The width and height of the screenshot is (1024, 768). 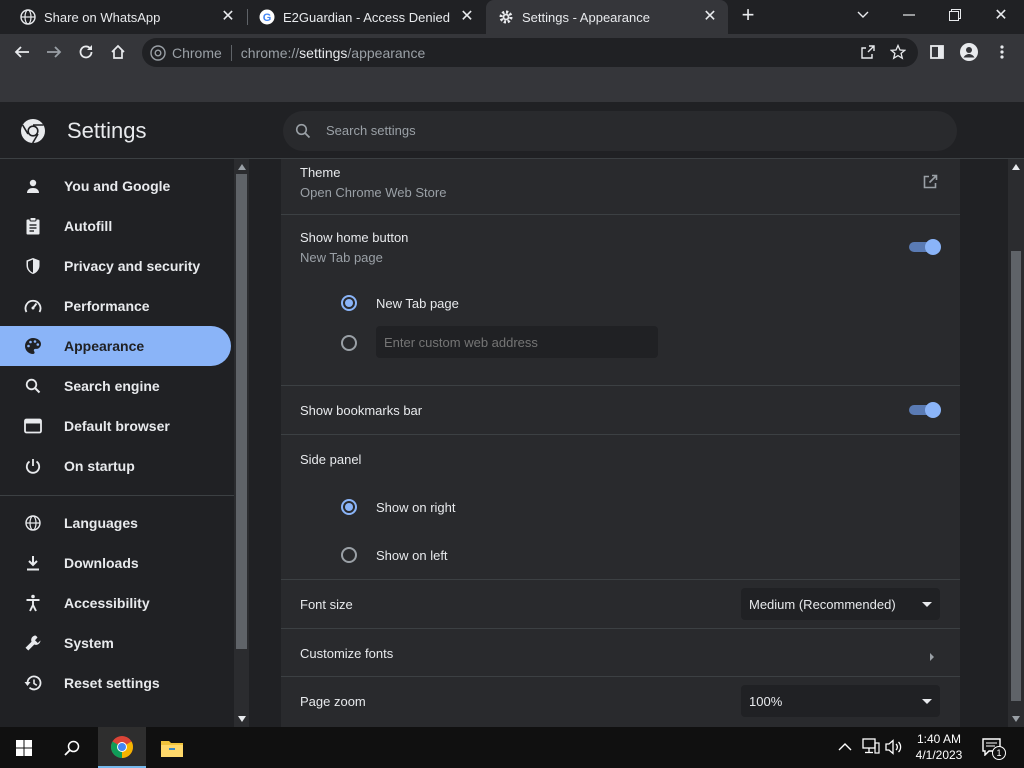 I want to click on back-button, so click(x=22, y=52).